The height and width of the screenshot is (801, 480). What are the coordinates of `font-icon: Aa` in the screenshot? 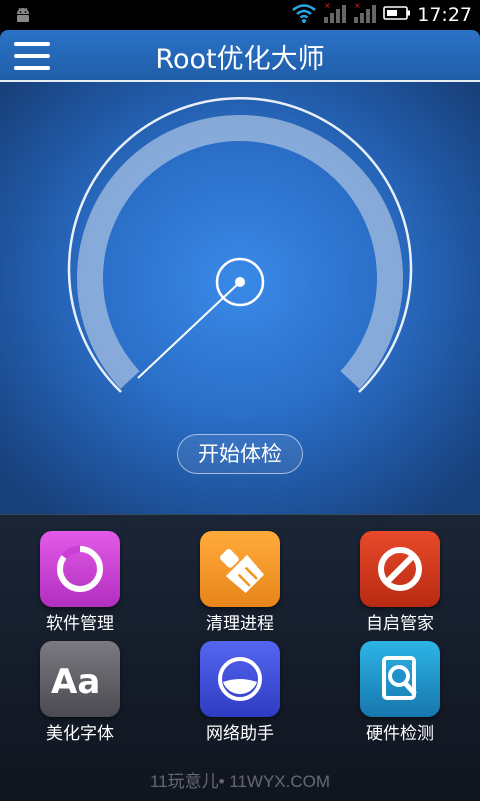 It's located at (80, 679).